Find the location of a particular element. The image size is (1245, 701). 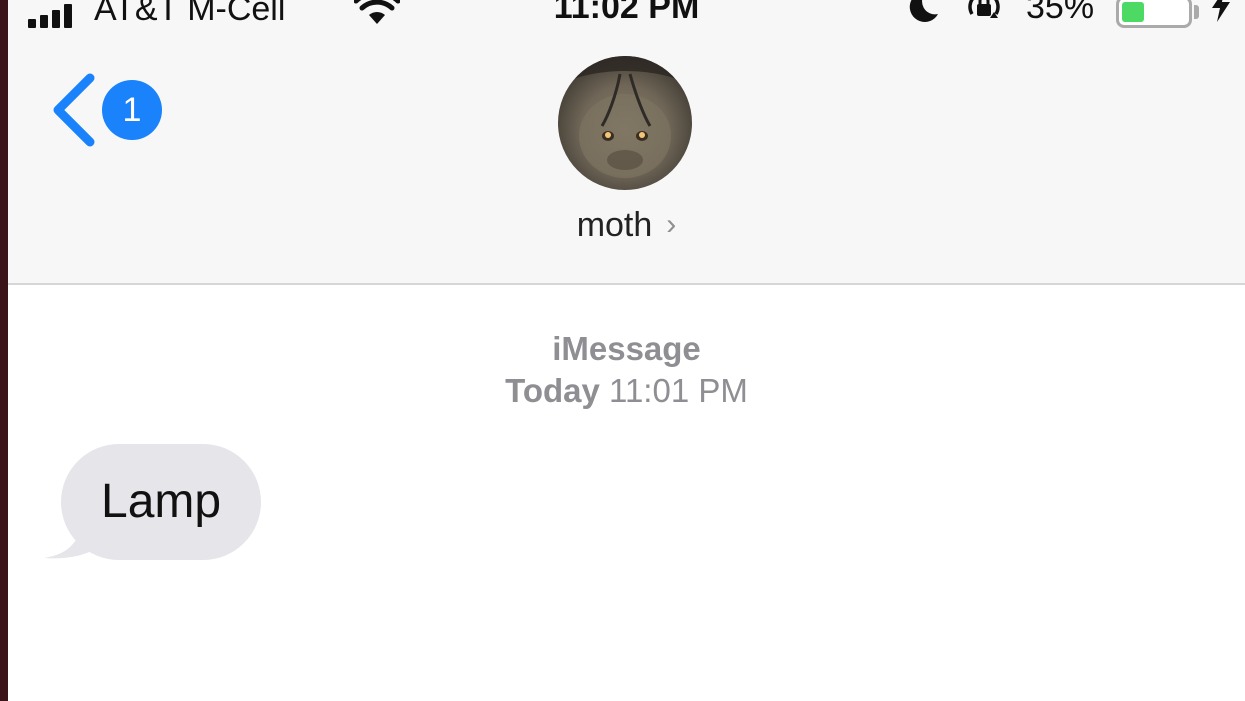

timestamp-time: 11:01 PM is located at coordinates (678, 390).